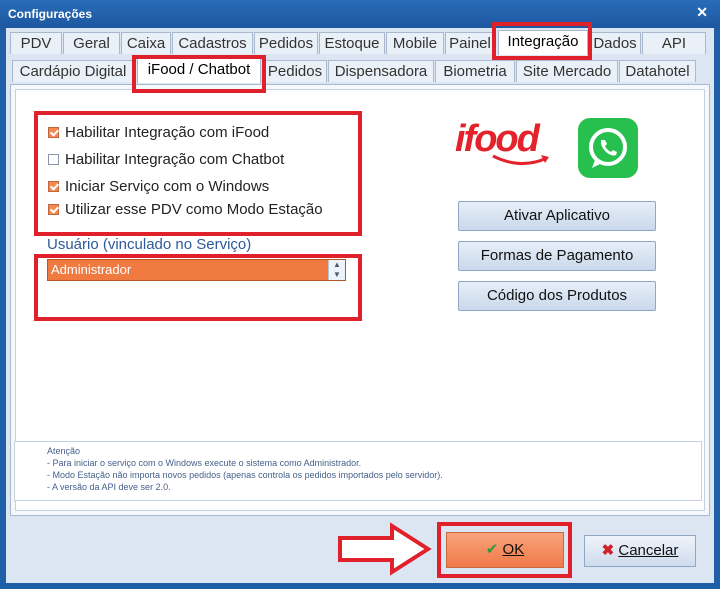  I want to click on check-icon: ✔, so click(492, 549).